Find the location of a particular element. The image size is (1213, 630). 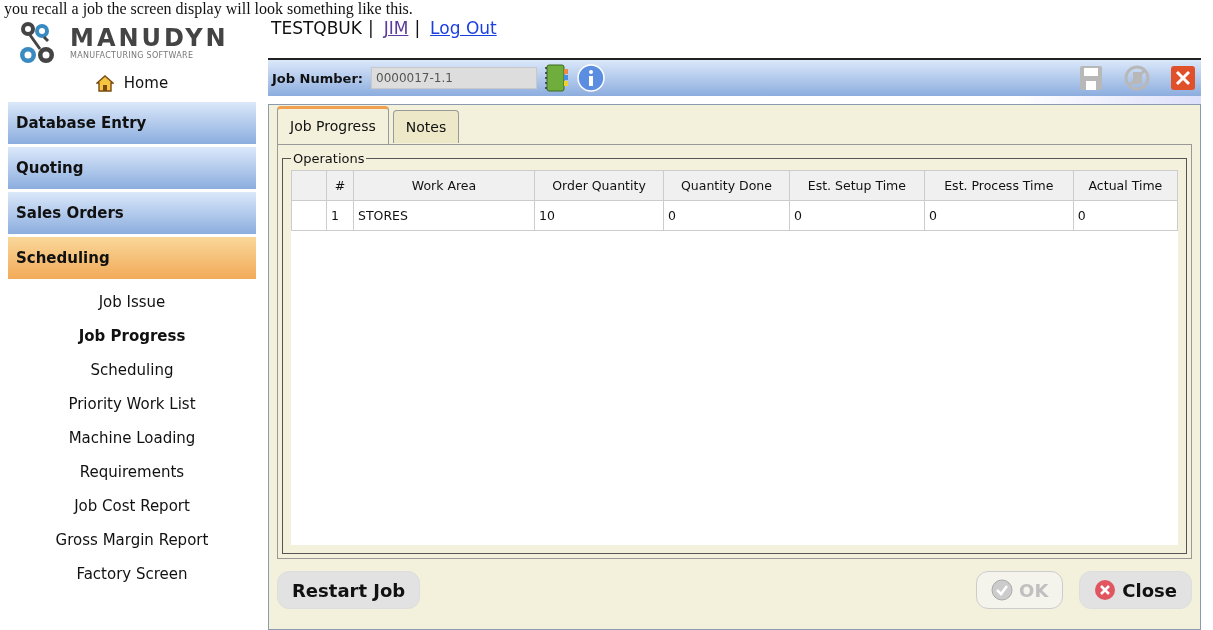

column-header: Order Quantity is located at coordinates (599, 185).